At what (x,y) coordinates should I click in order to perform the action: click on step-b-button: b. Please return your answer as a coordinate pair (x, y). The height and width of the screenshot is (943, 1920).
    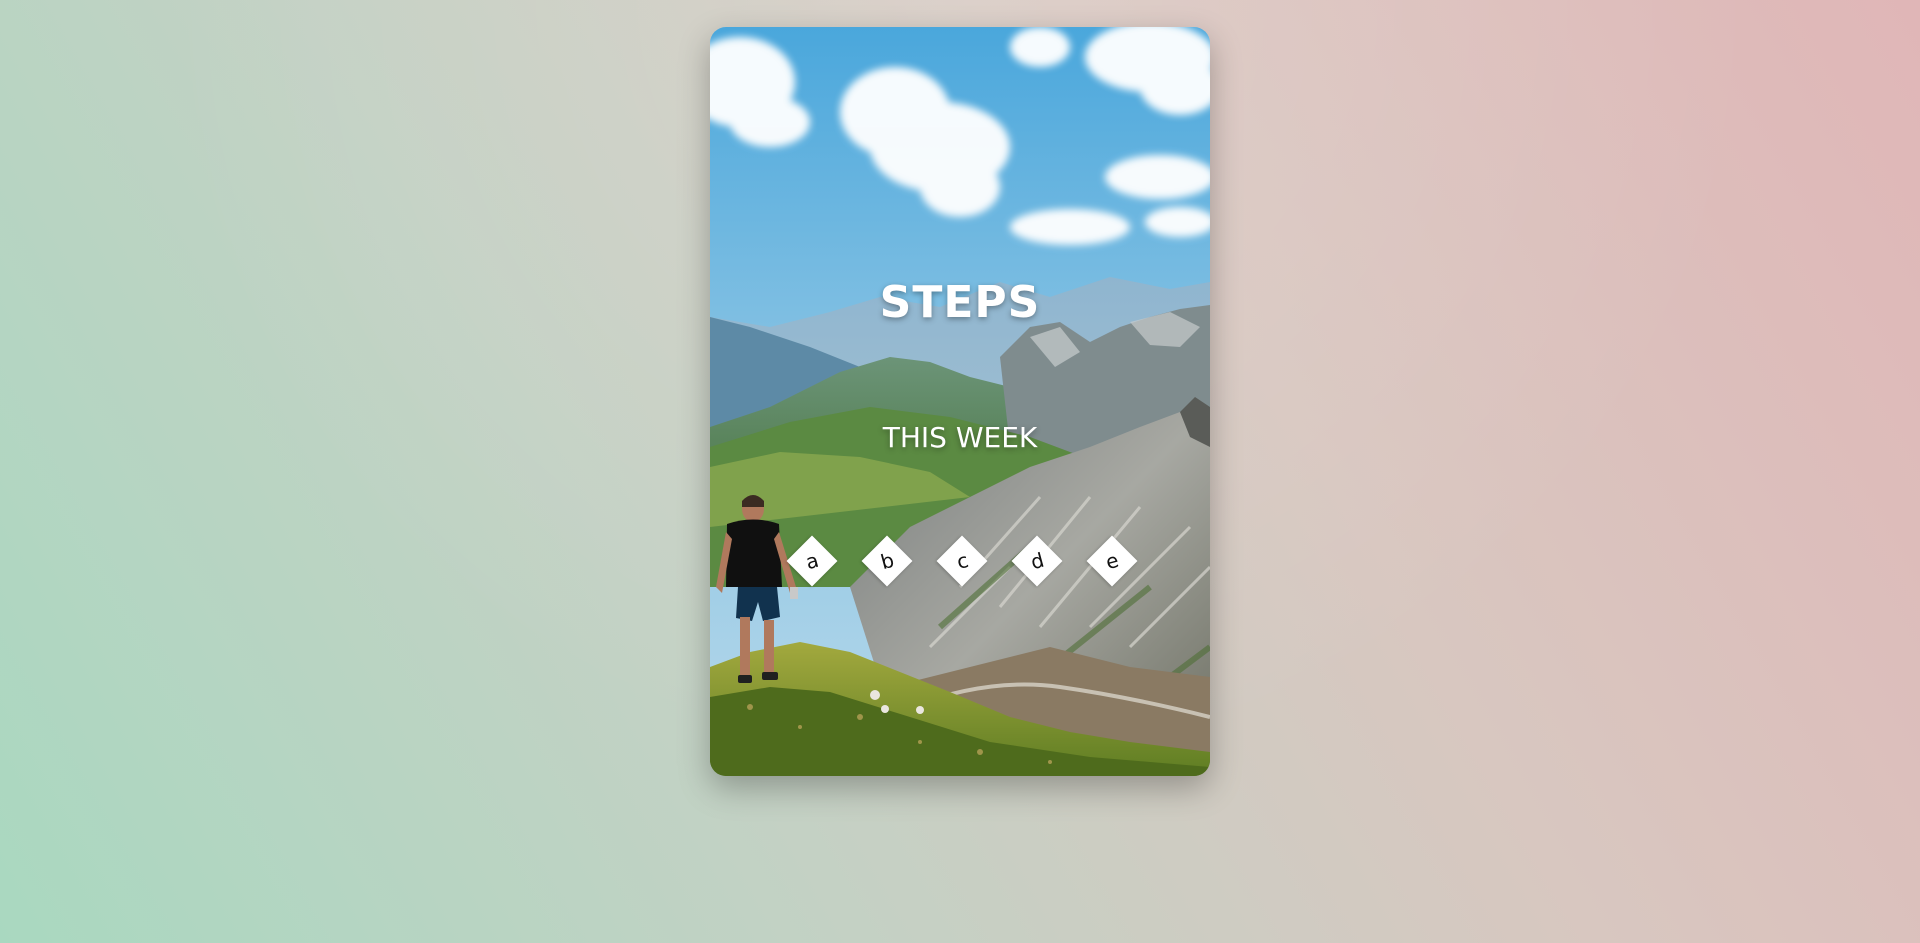
    Looking at the image, I should click on (887, 561).